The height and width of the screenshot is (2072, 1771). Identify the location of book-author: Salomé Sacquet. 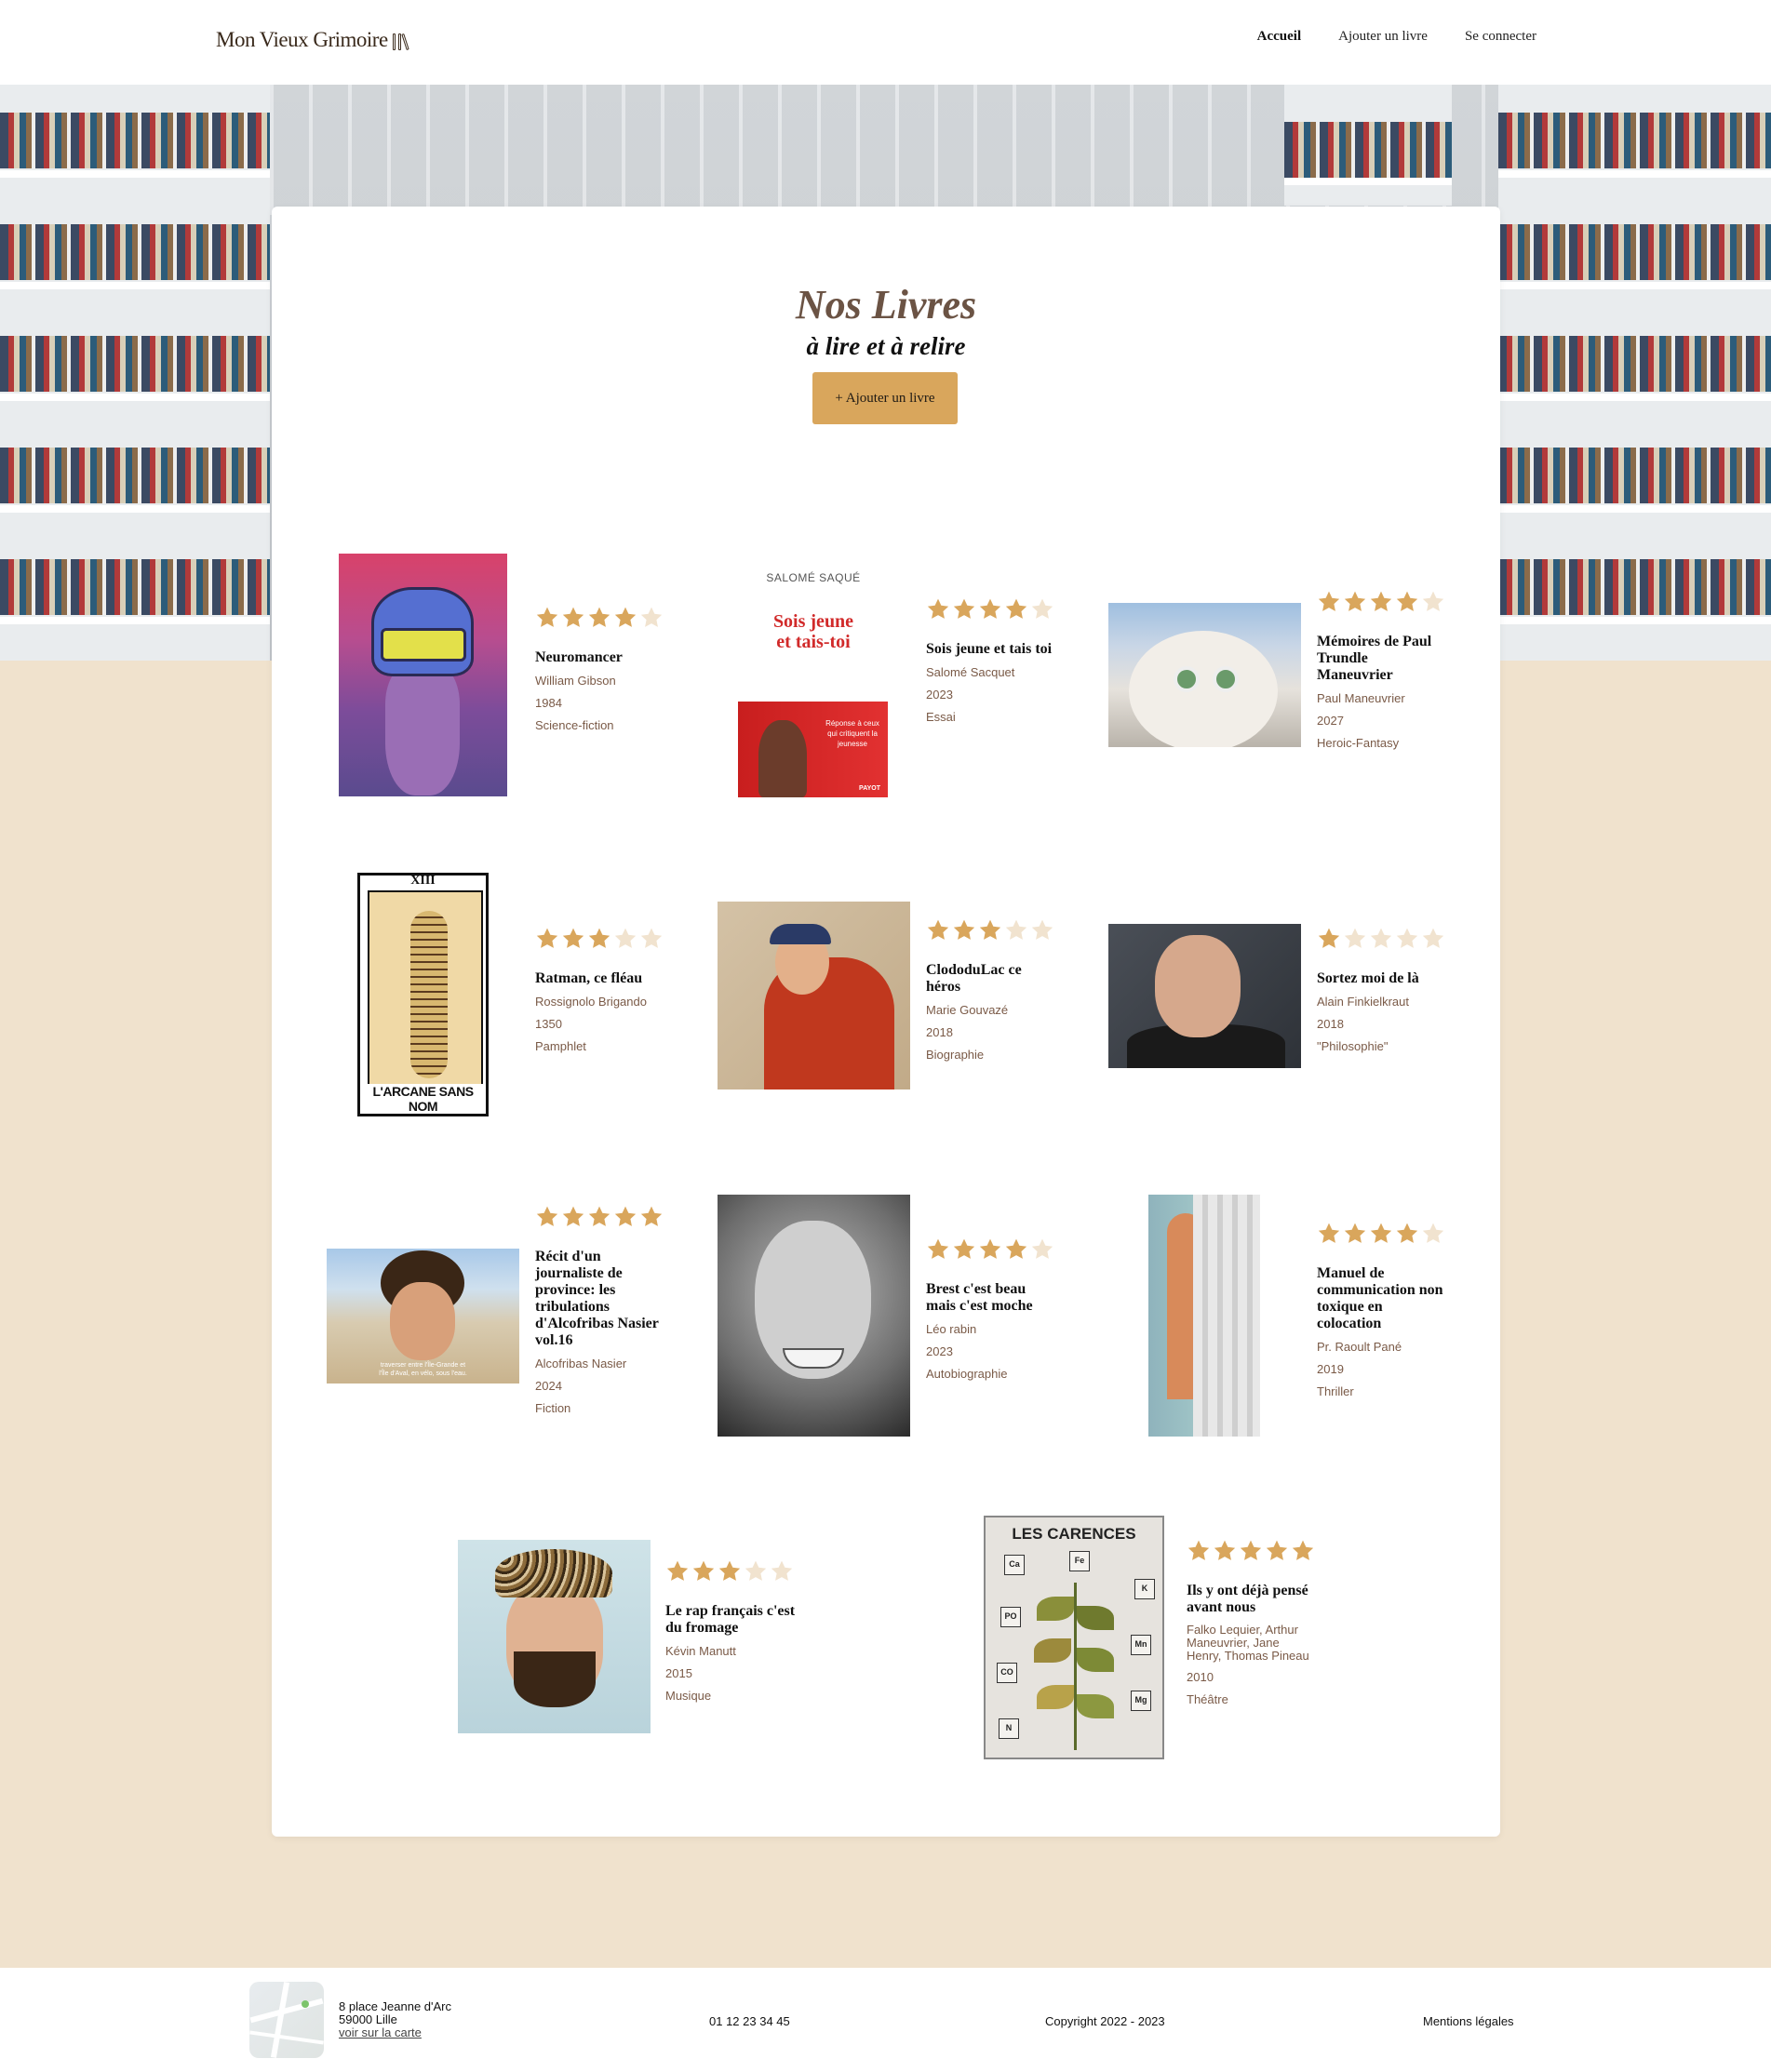
(970, 672).